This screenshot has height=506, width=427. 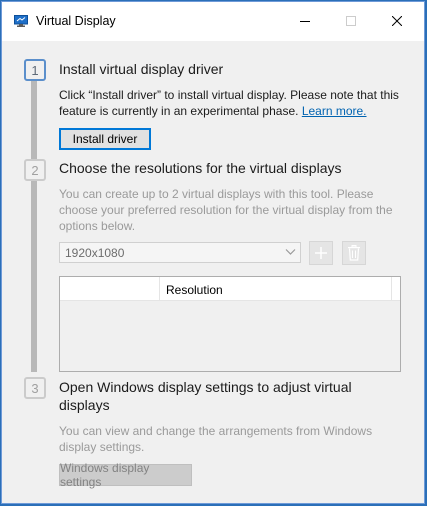 What do you see at coordinates (95, 253) in the screenshot?
I see `resolution-select-value: 1920x1080` at bounding box center [95, 253].